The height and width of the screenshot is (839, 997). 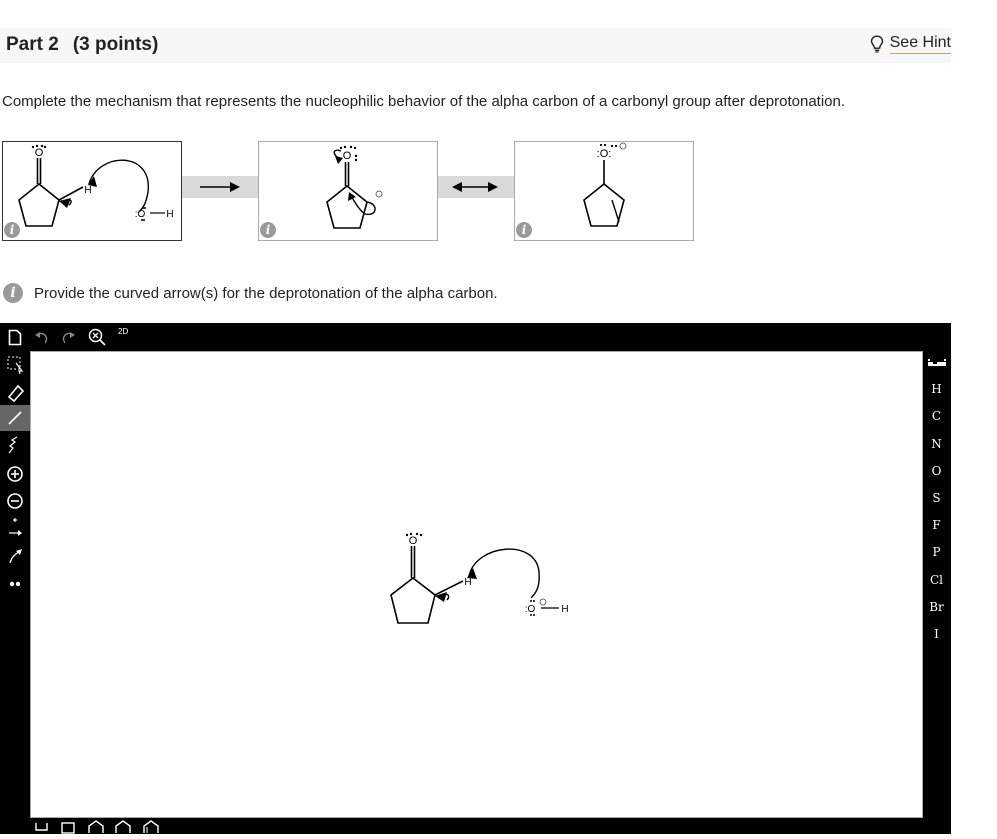 I want to click on part-title: Part 2 (3 points), so click(x=82, y=45).